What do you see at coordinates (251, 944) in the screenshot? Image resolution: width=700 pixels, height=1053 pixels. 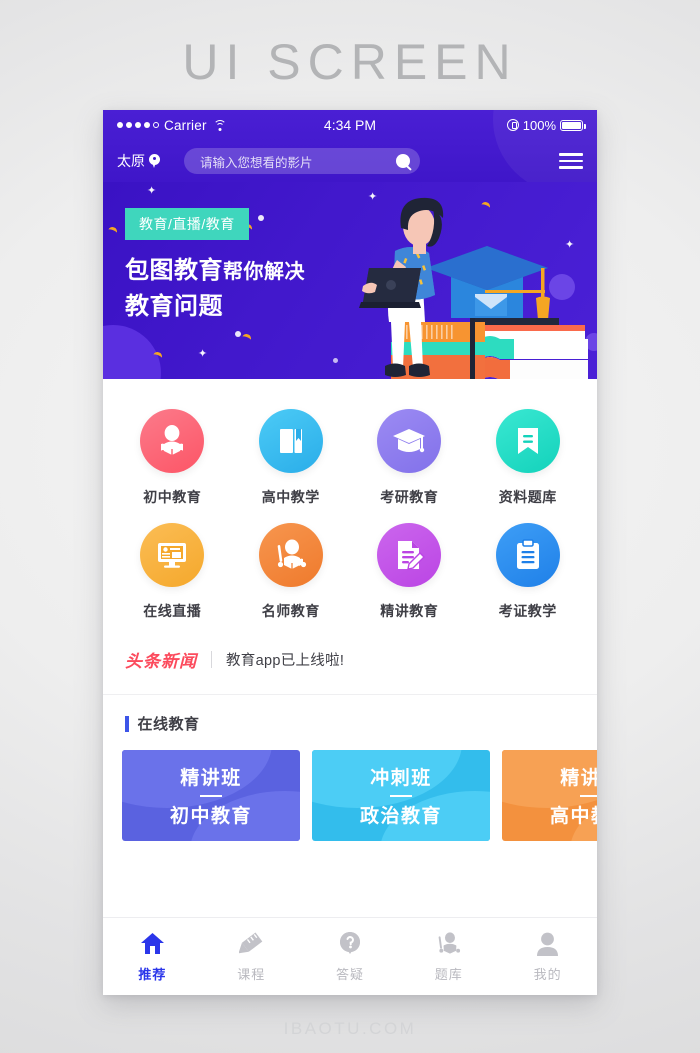 I see `pencil-ruler-icon` at bounding box center [251, 944].